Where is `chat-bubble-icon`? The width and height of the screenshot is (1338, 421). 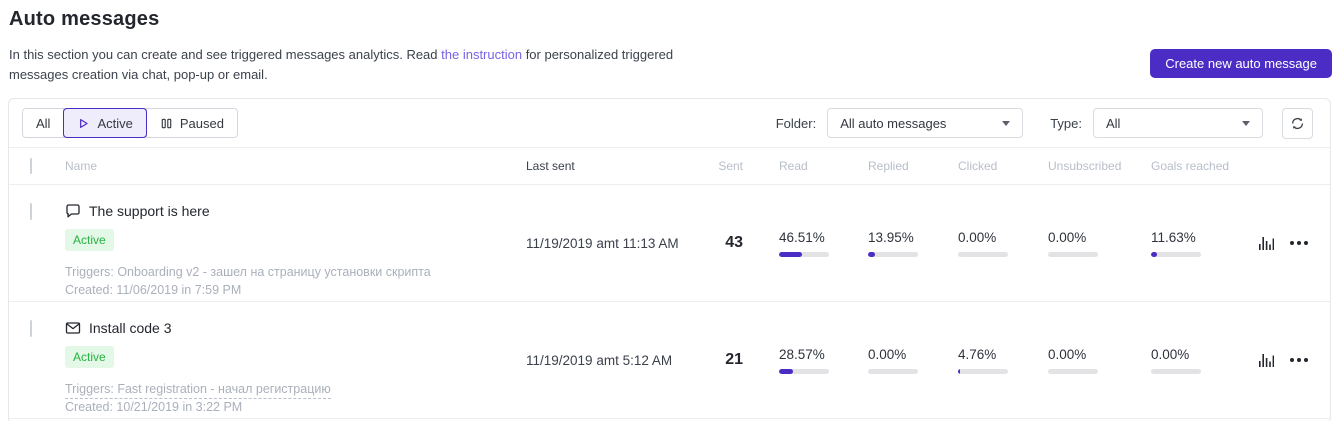 chat-bubble-icon is located at coordinates (73, 211).